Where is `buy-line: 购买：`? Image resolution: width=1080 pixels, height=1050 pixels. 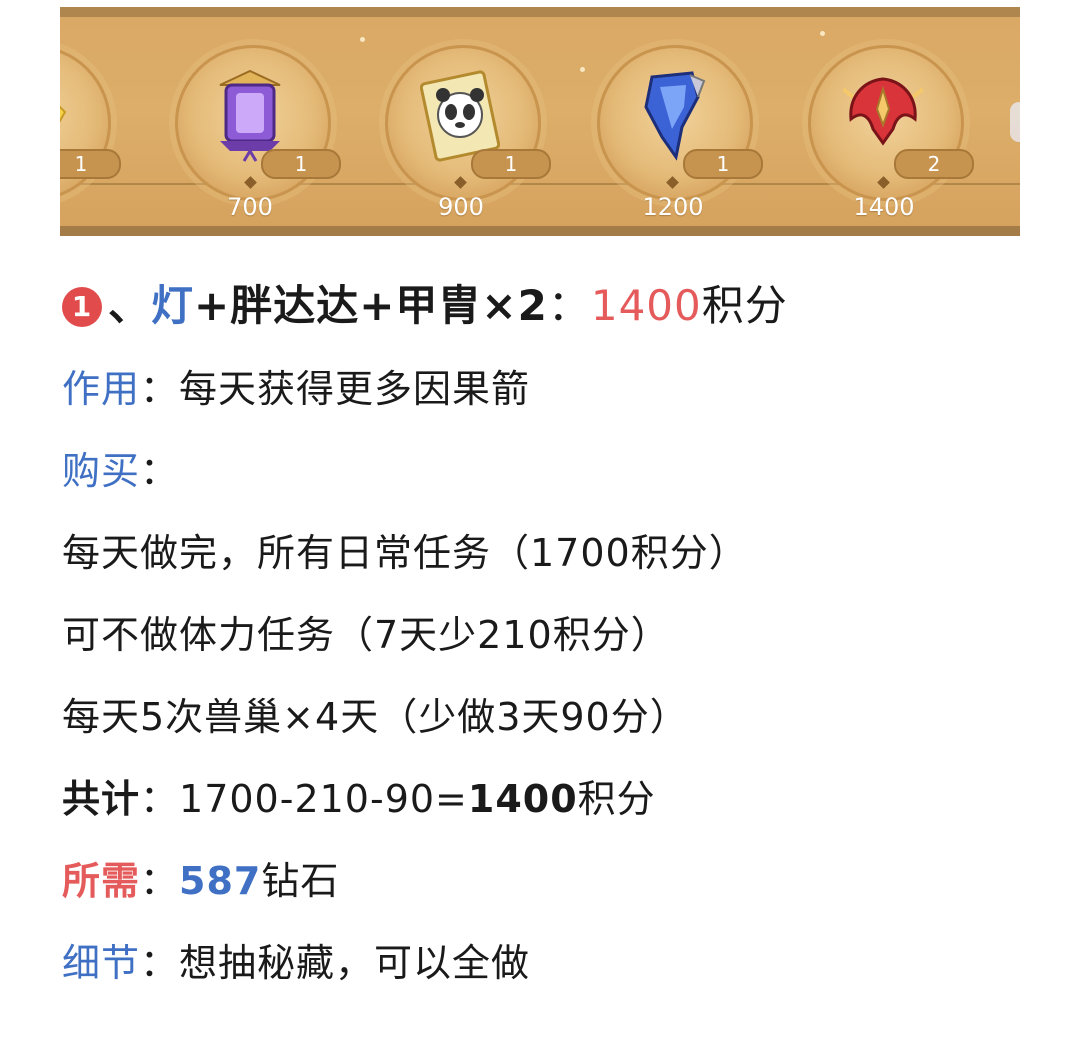
buy-line: 购买： is located at coordinates (120, 467).